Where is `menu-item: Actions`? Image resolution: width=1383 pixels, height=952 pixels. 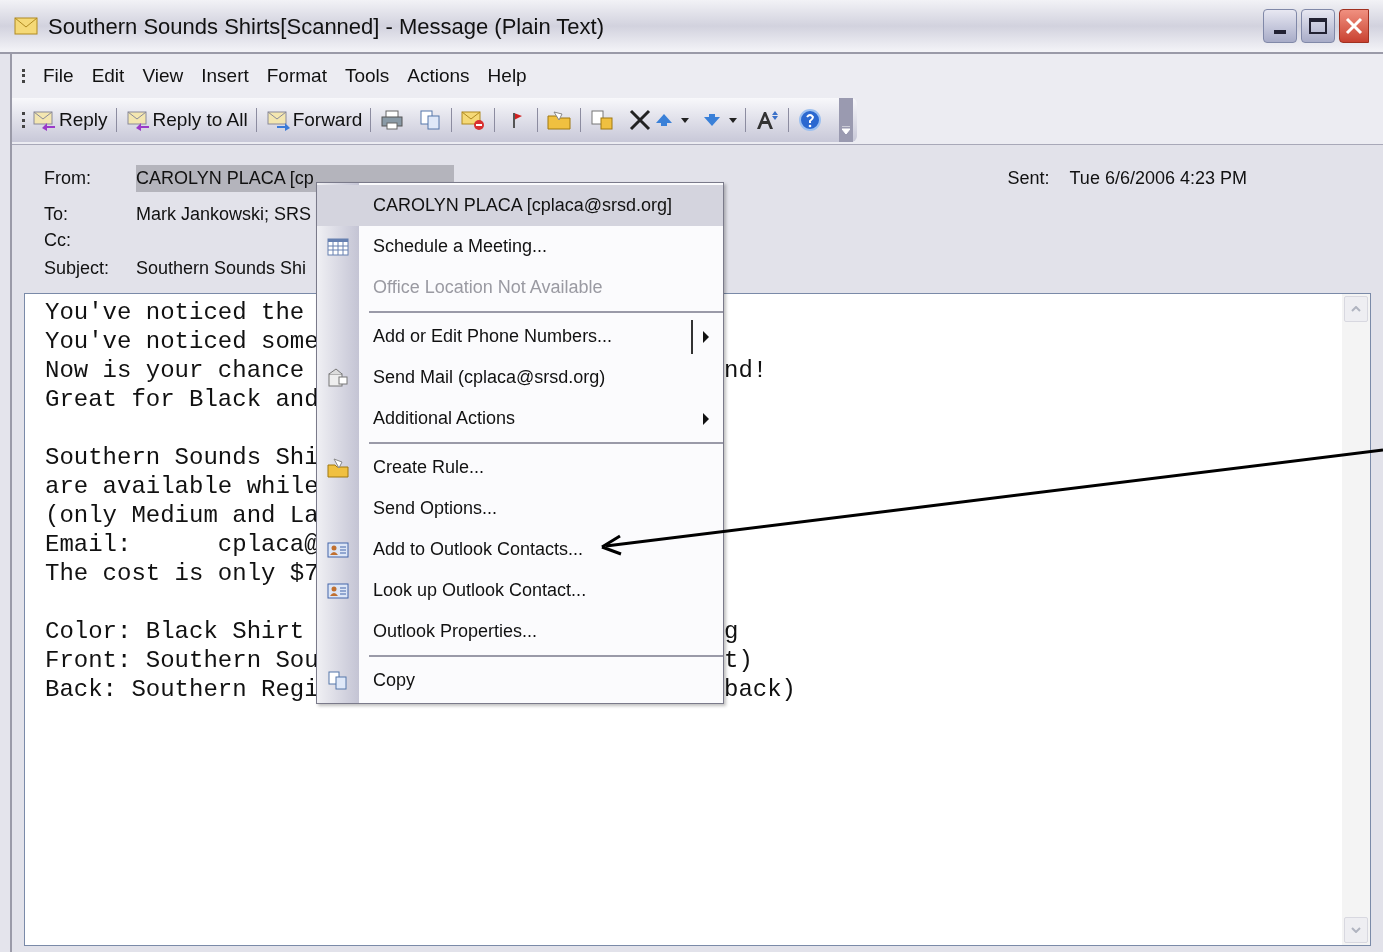
menu-item: Actions is located at coordinates (438, 76).